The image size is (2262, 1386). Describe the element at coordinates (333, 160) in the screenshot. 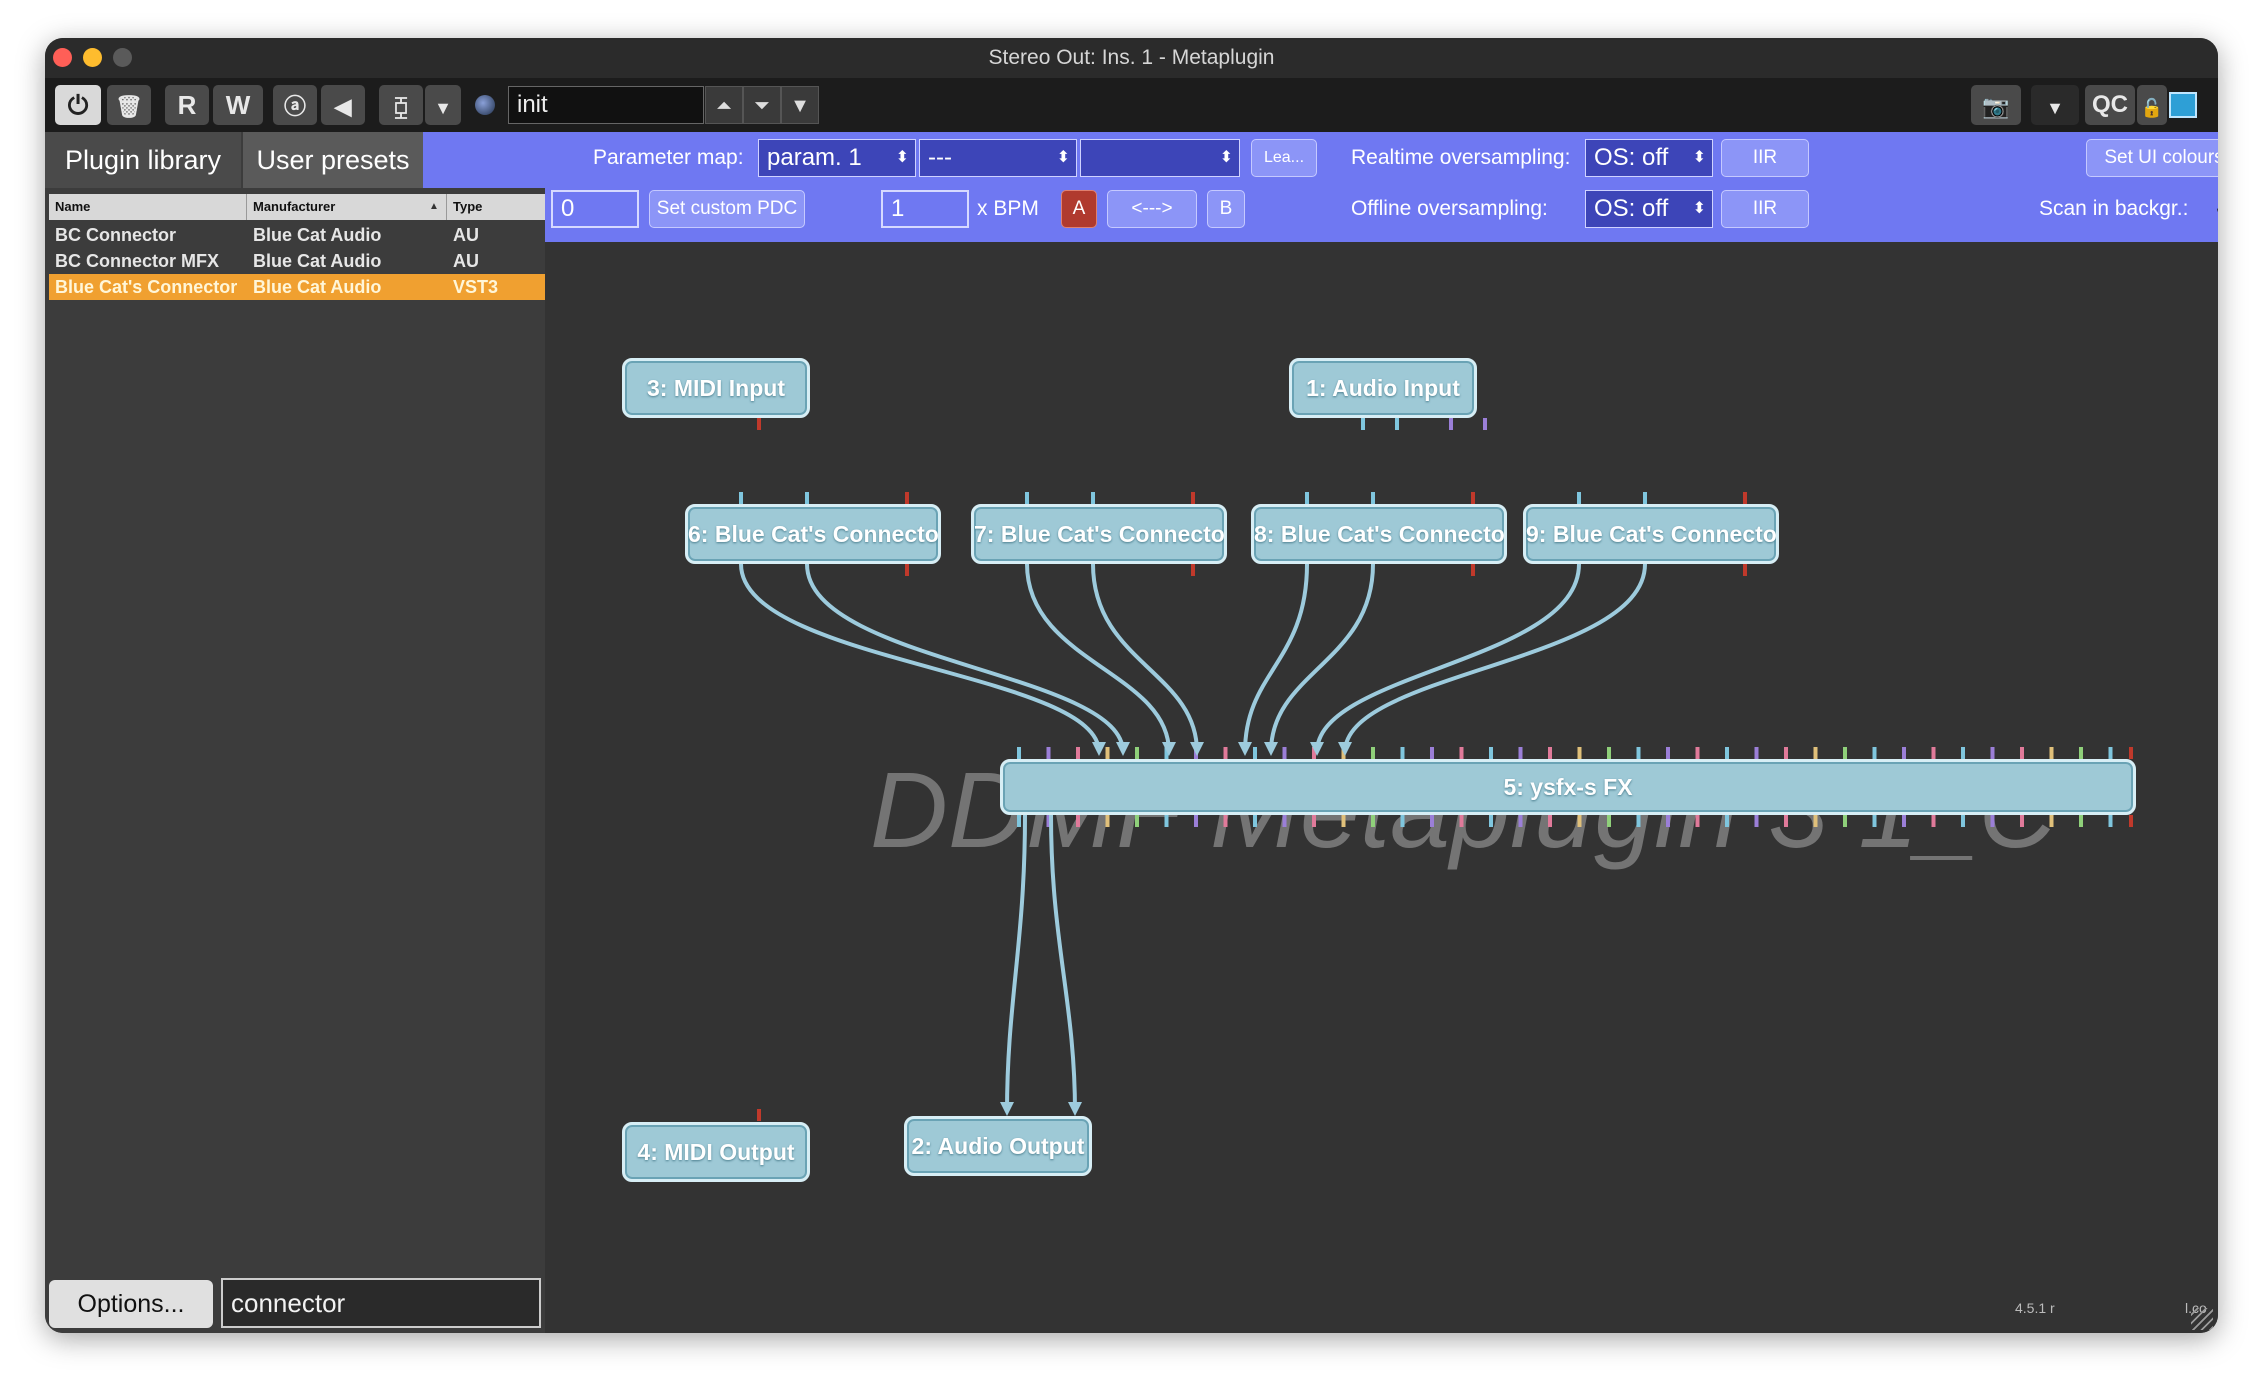

I see `tab-user-presets: User presets` at that location.